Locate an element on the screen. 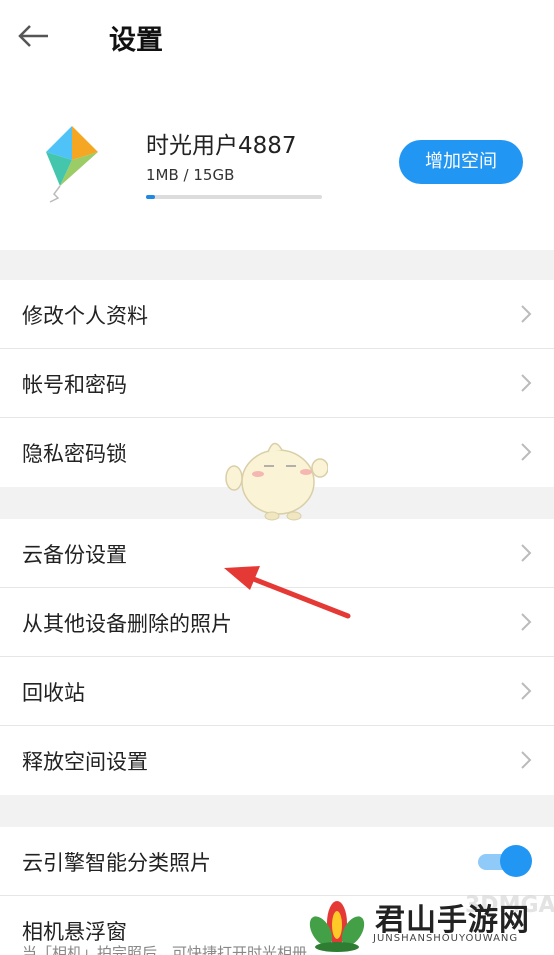  settings-item-edit-profile: 修改个人资料 is located at coordinates (277, 314).